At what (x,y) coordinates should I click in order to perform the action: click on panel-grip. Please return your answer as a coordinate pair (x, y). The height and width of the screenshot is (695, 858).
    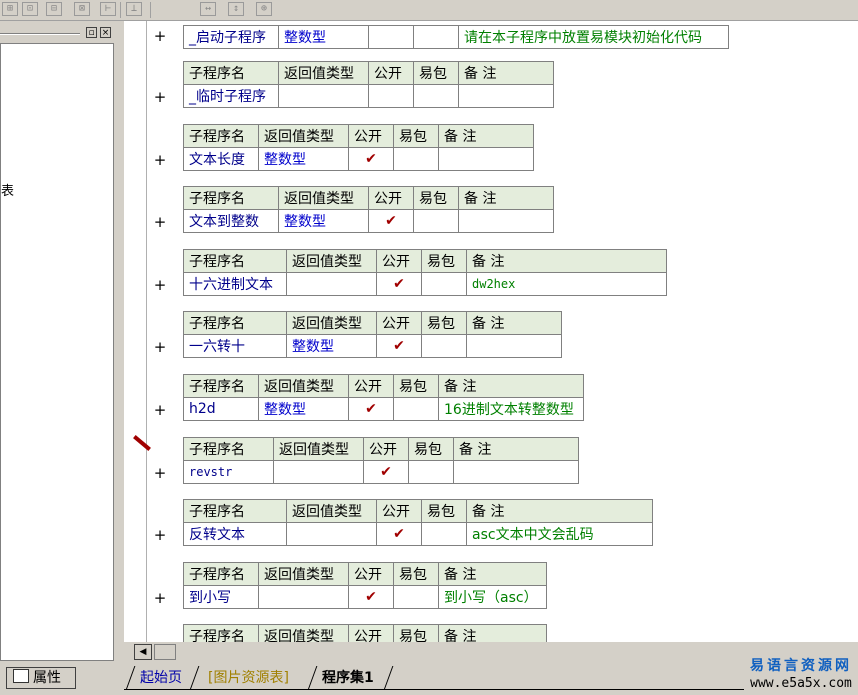
    Looking at the image, I should click on (40, 34).